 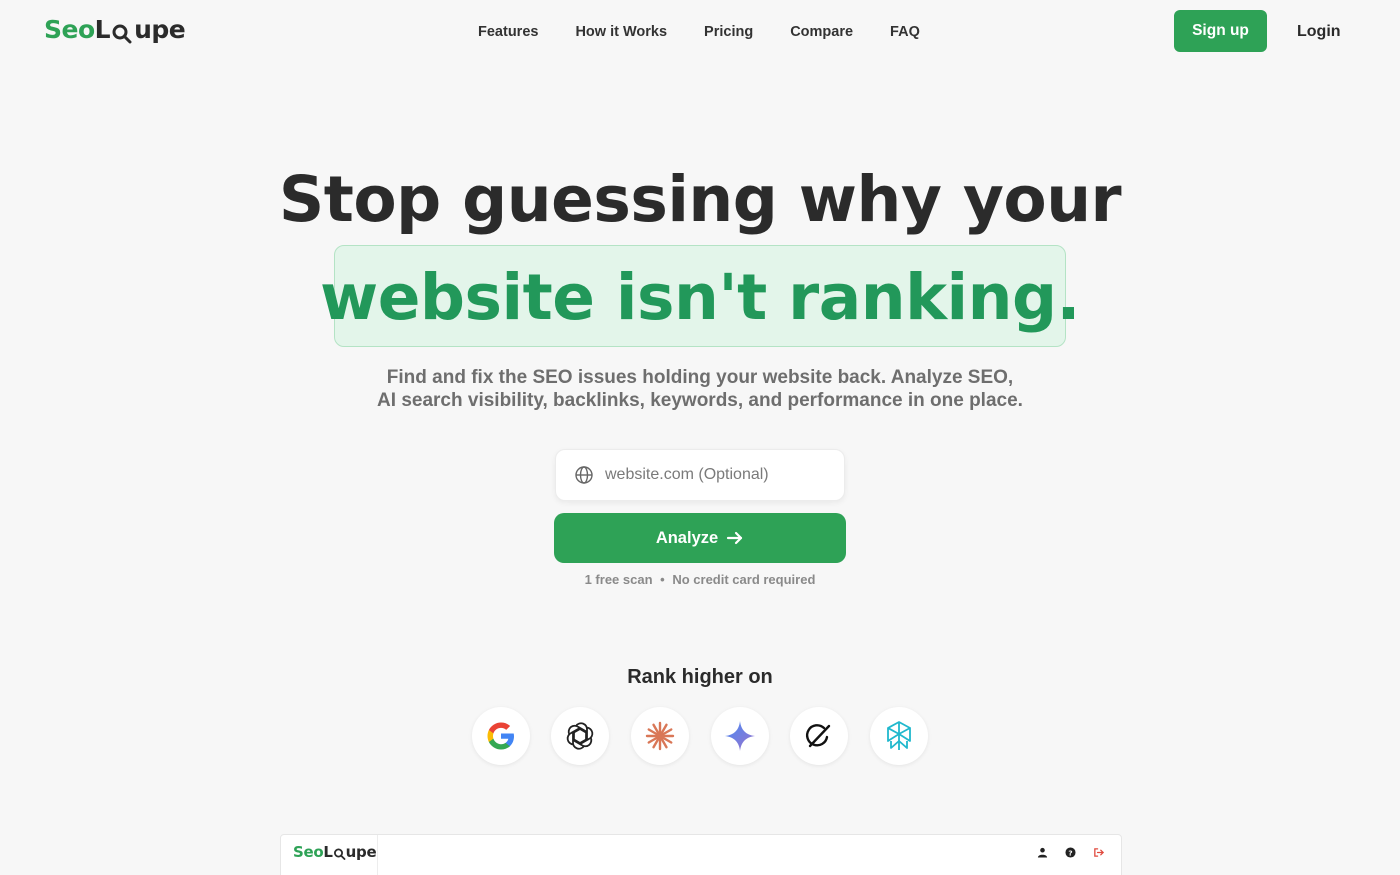 I want to click on chatgpt-icon, so click(x=580, y=736).